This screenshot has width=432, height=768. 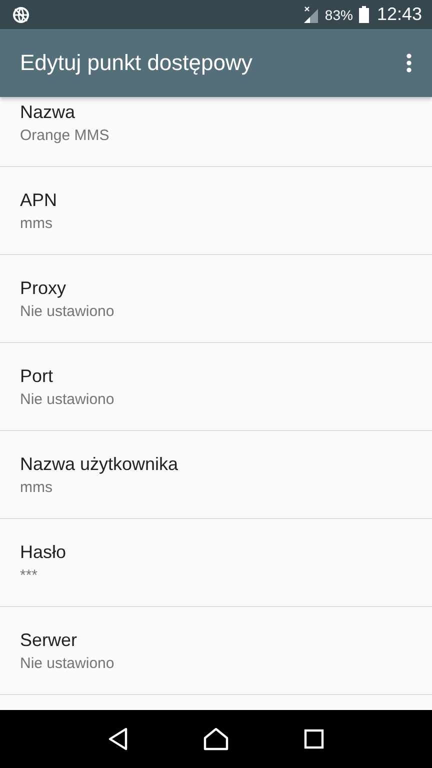 I want to click on globe-crossed-icon, so click(x=21, y=15).